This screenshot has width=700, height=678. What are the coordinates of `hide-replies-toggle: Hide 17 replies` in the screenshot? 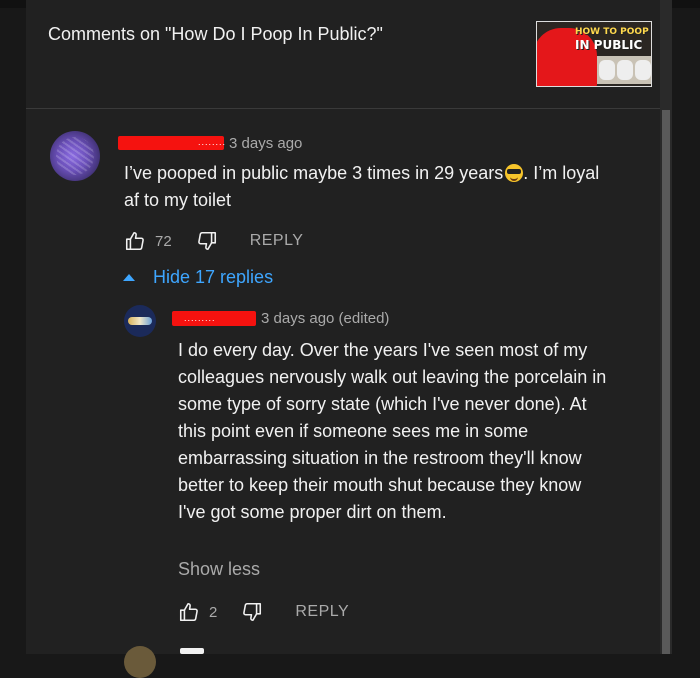 It's located at (196, 277).